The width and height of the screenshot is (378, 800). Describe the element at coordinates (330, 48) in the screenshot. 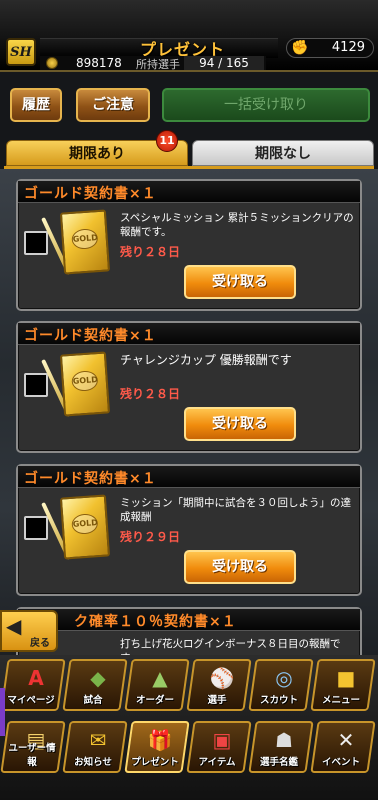

I see `coin-counter: ✊ 4129` at that location.